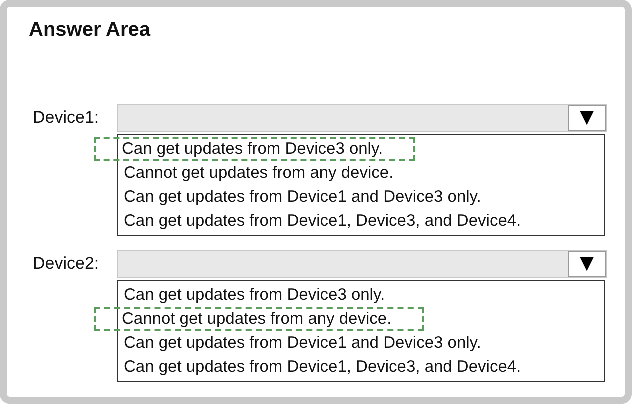  Describe the element at coordinates (90, 30) in the screenshot. I see `panel-title: Answer Area` at that location.